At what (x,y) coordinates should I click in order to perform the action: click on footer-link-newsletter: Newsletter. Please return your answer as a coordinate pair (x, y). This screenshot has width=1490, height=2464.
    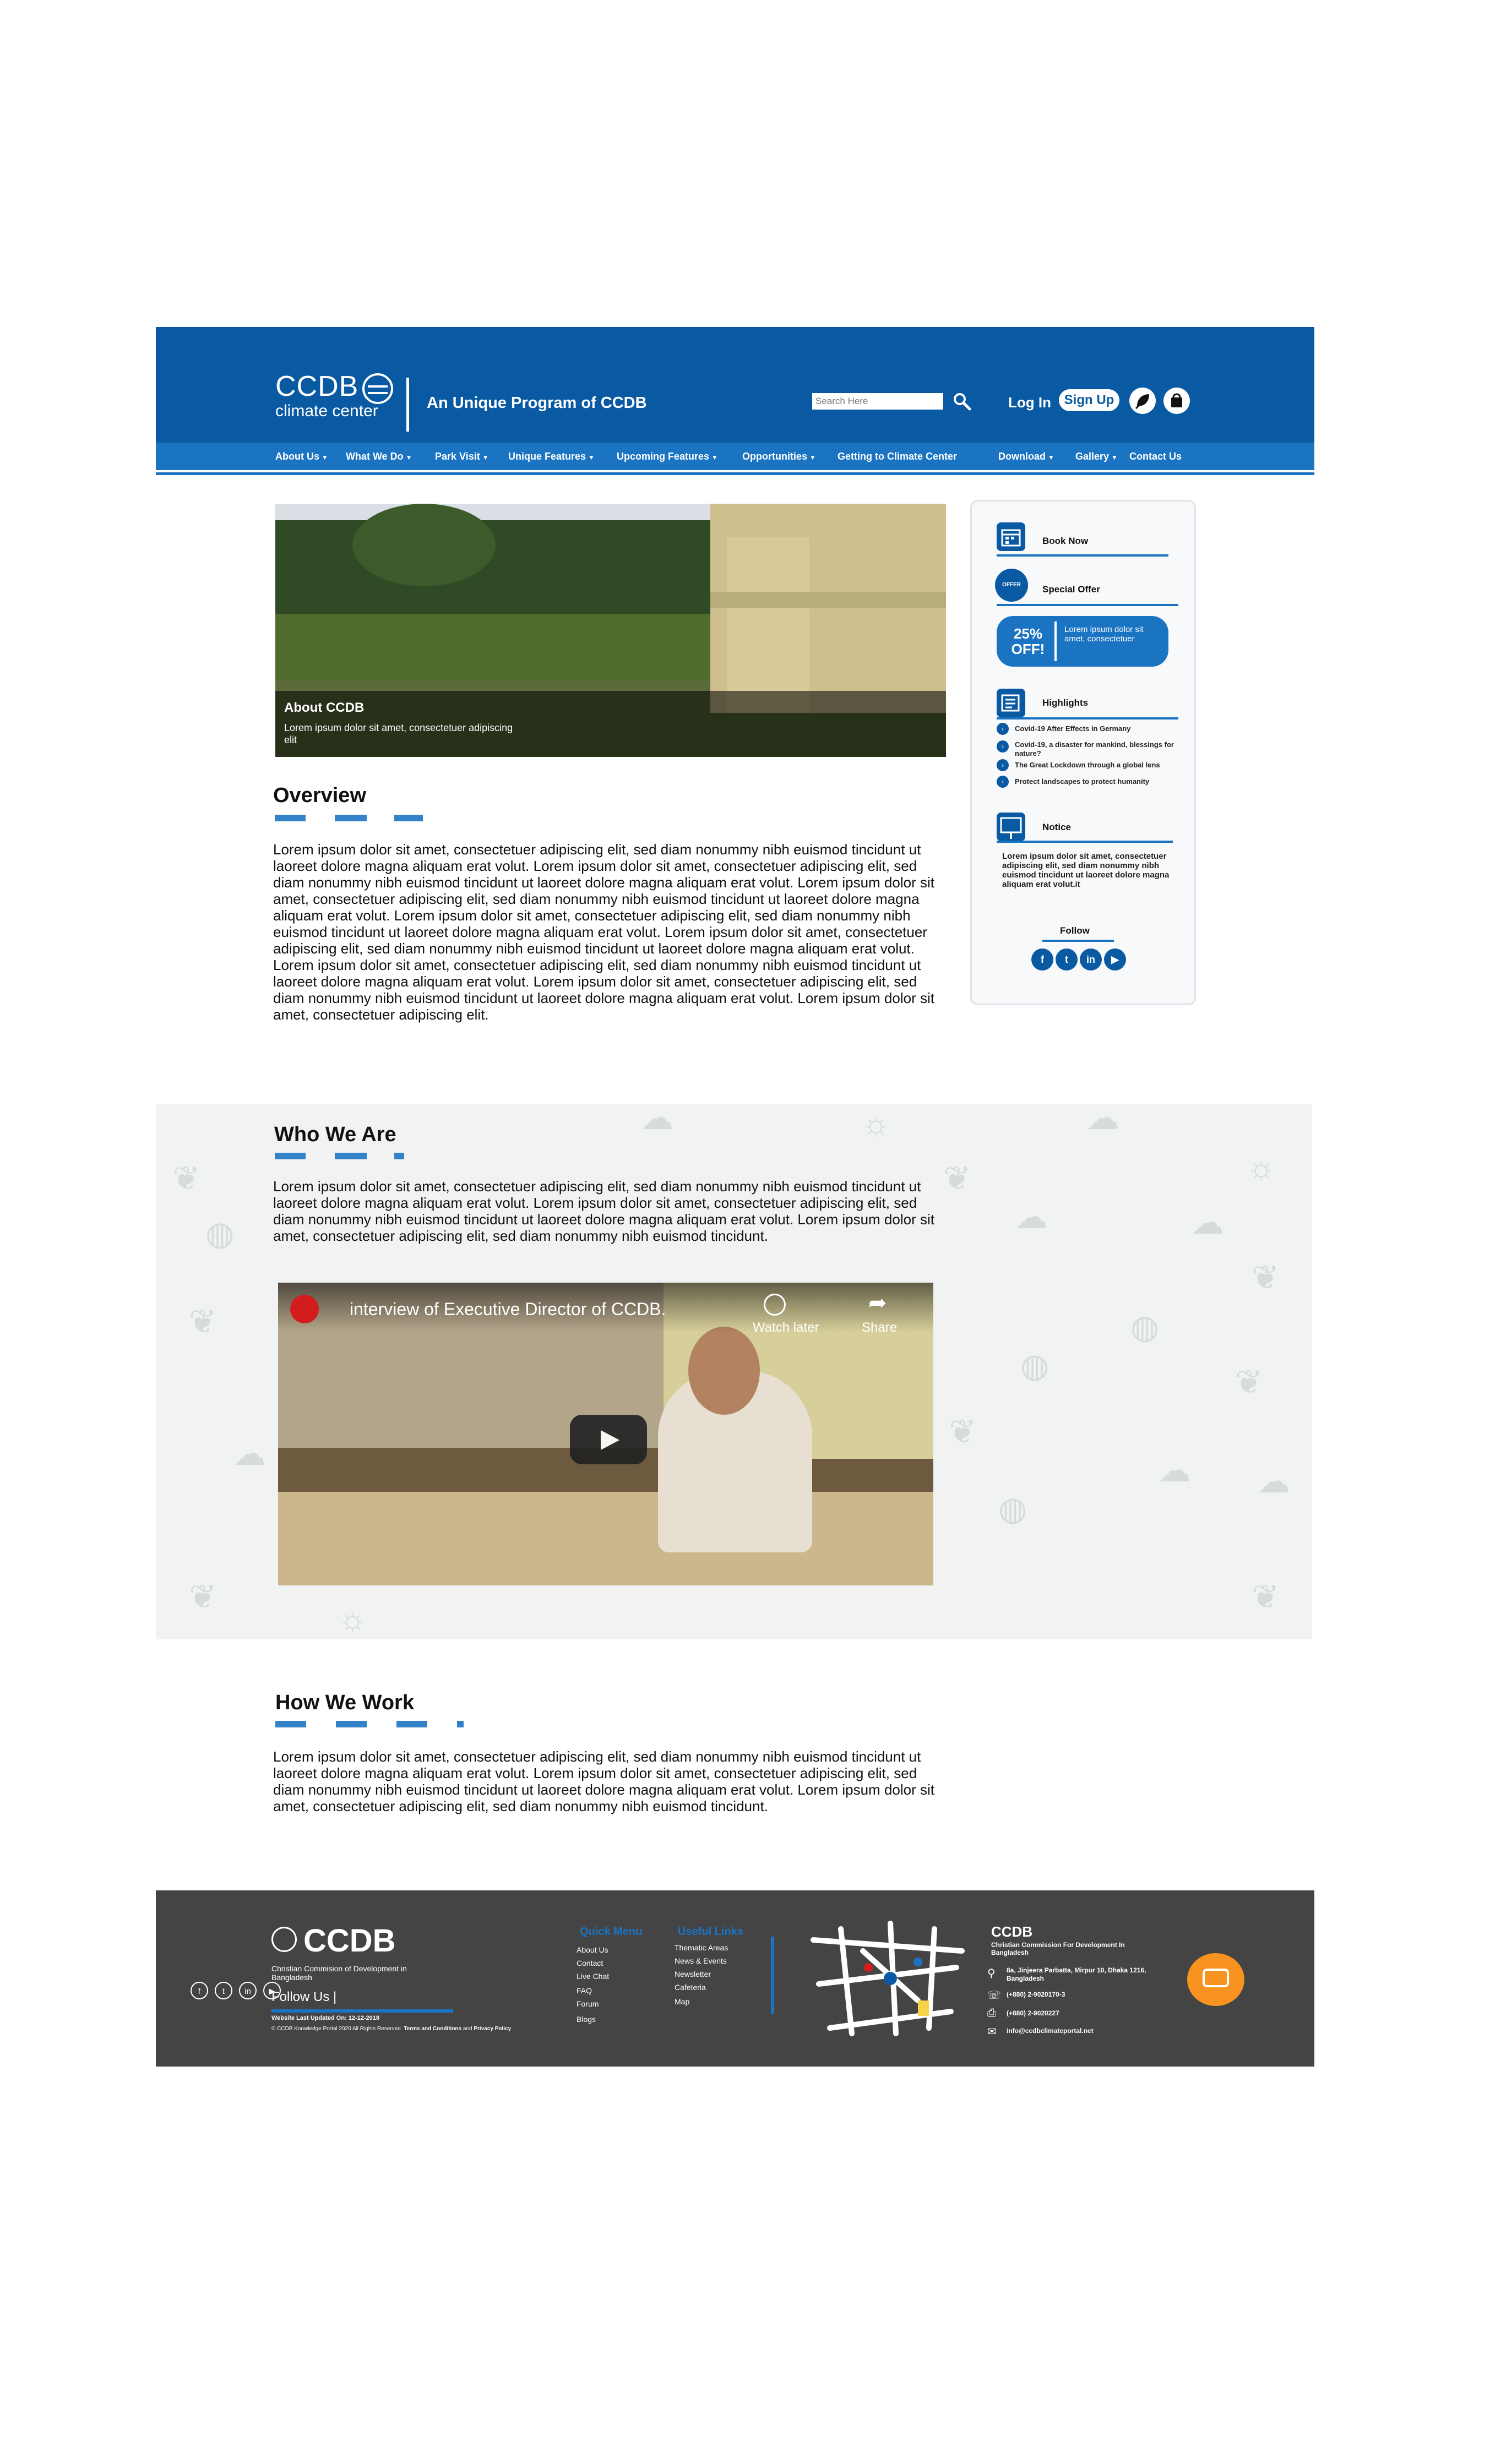
    Looking at the image, I should click on (693, 1974).